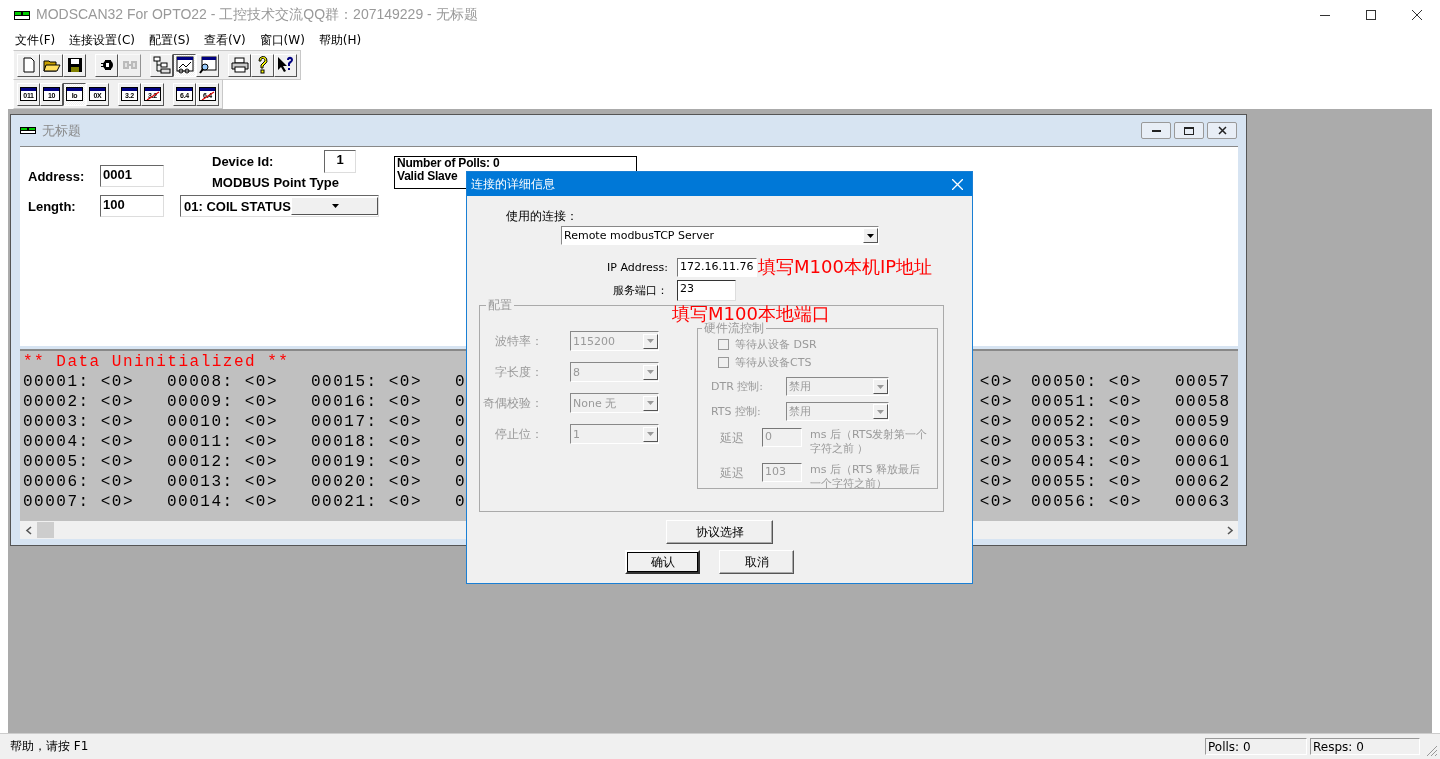 The image size is (1440, 759). I want to click on coil-value: 00020: <0>, so click(366, 482).